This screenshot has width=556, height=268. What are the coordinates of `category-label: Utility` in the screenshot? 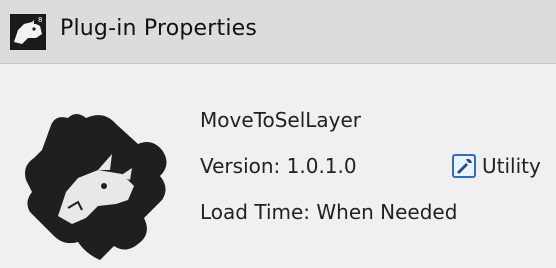 It's located at (511, 166).